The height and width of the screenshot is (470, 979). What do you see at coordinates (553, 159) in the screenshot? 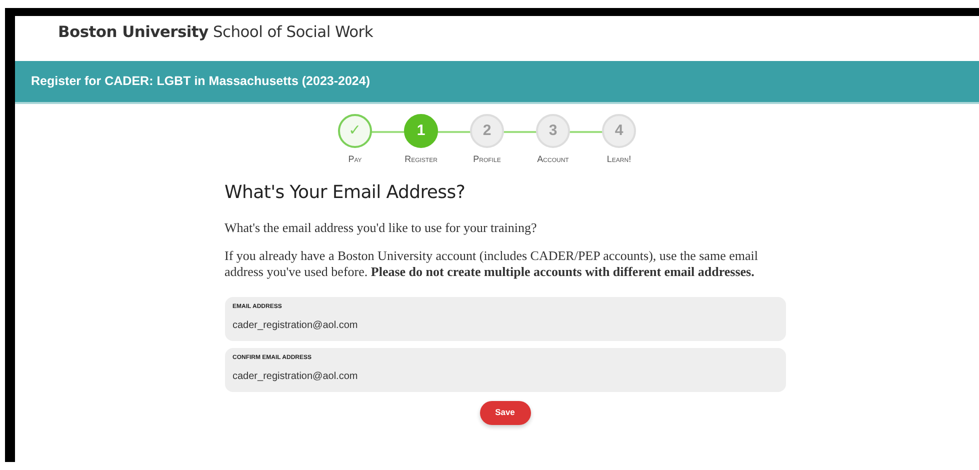
I see `step-label: Account` at bounding box center [553, 159].